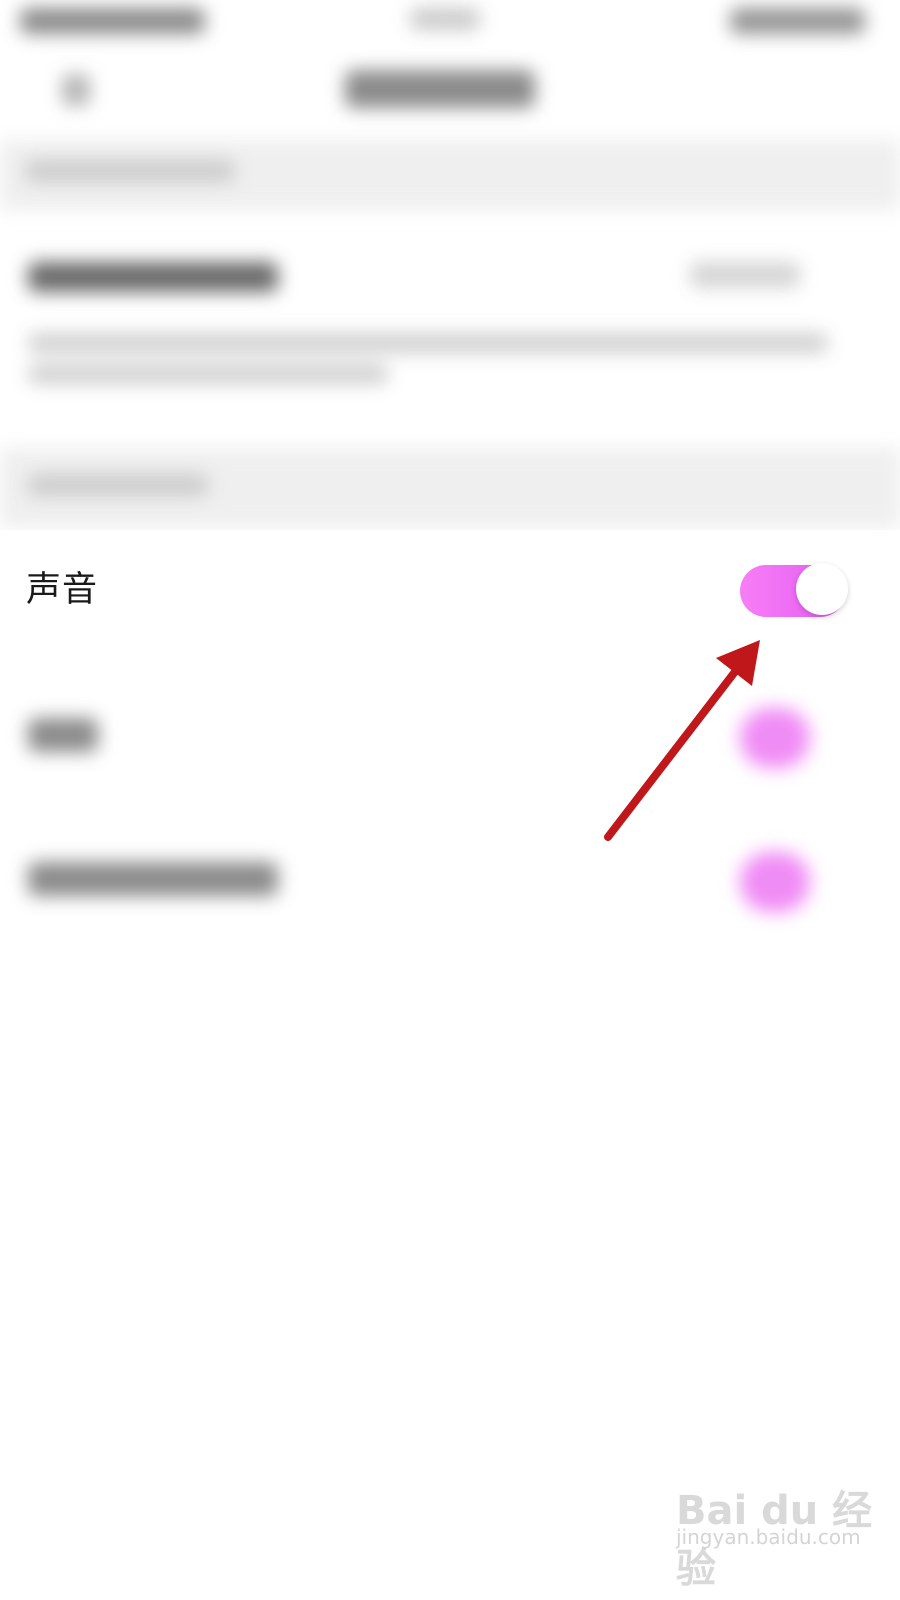 This screenshot has width=900, height=1600. I want to click on arrow-shaft, so click(676, 748).